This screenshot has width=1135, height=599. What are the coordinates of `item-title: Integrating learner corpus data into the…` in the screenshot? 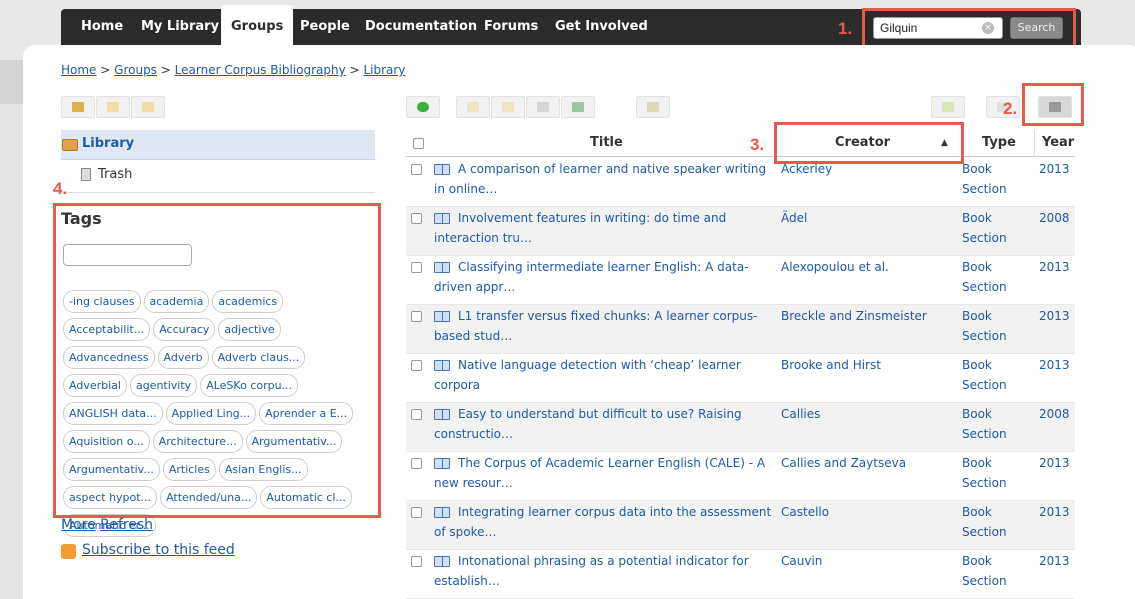 It's located at (605, 522).